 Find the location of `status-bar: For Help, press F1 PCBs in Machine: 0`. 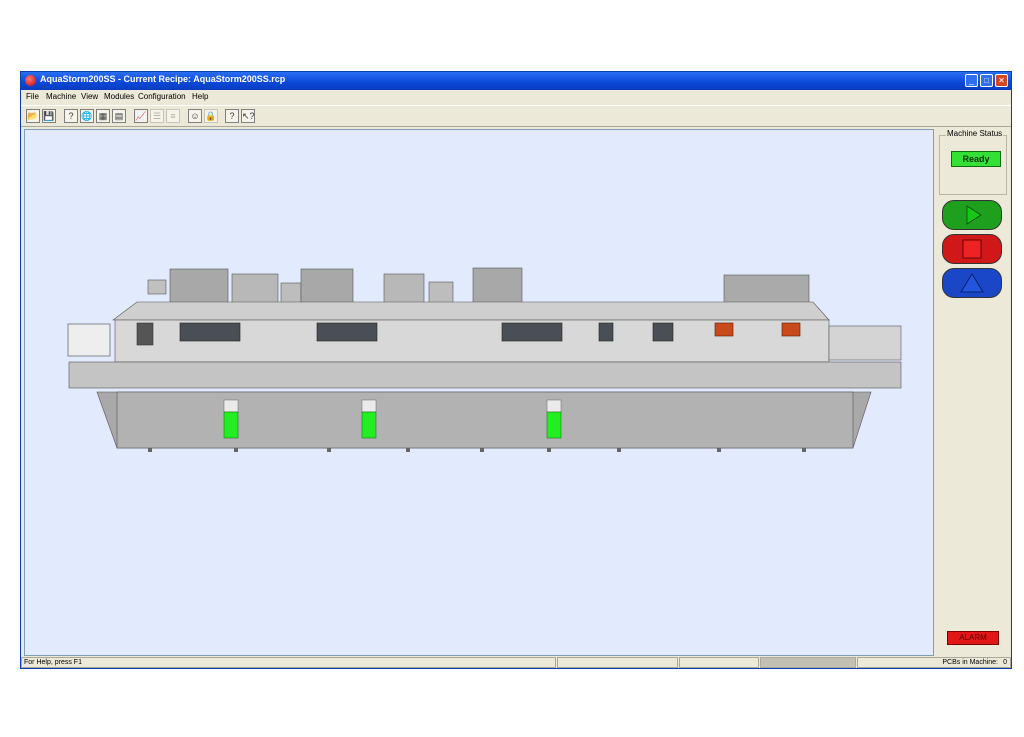

status-bar: For Help, press F1 PCBs in Machine: 0 is located at coordinates (516, 662).